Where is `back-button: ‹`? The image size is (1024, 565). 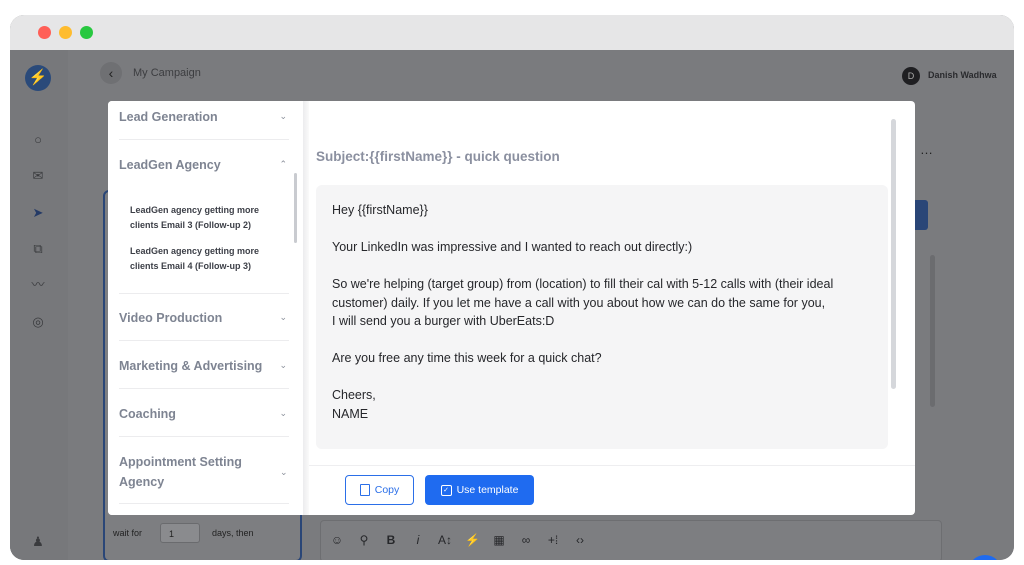 back-button: ‹ is located at coordinates (111, 73).